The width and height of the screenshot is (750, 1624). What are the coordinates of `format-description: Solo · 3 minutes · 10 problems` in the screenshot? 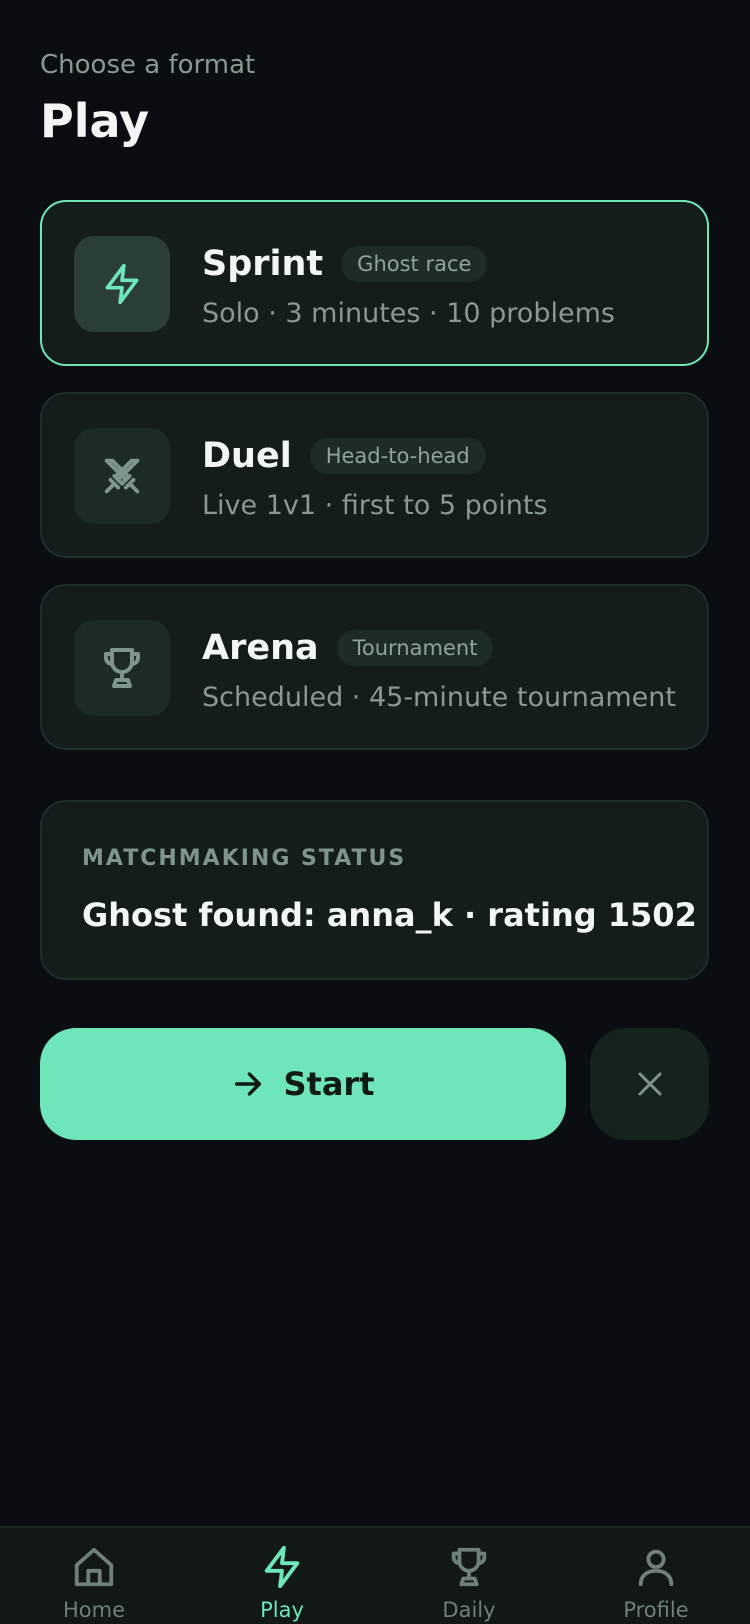 It's located at (408, 313).